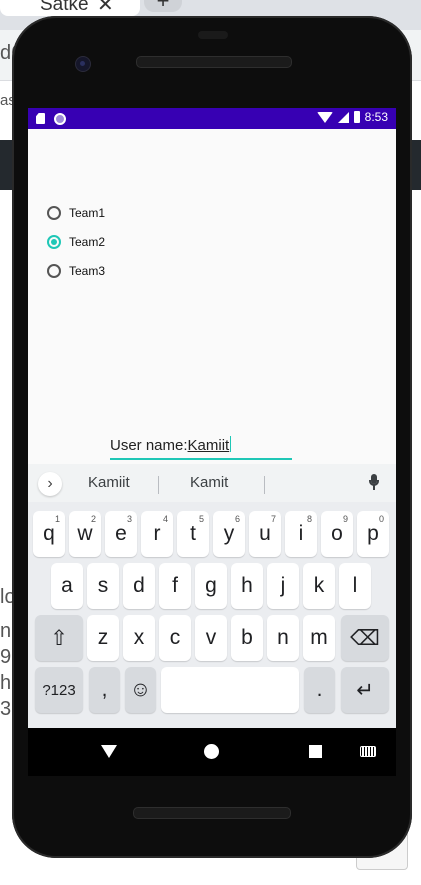 The width and height of the screenshot is (421, 885). I want to click on key-label: s, so click(103, 585).